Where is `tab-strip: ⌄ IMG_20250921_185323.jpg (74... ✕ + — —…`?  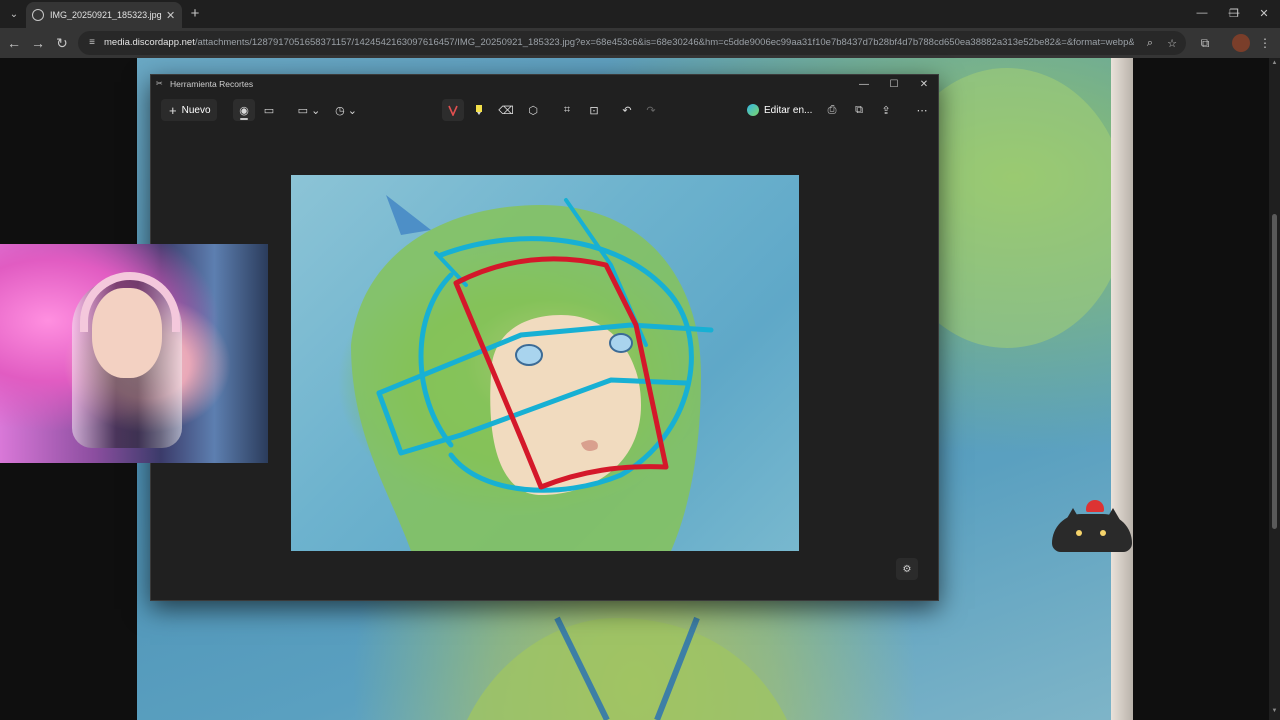
tab-strip: ⌄ IMG_20250921_185323.jpg (74... ✕ + — —… is located at coordinates (640, 14).